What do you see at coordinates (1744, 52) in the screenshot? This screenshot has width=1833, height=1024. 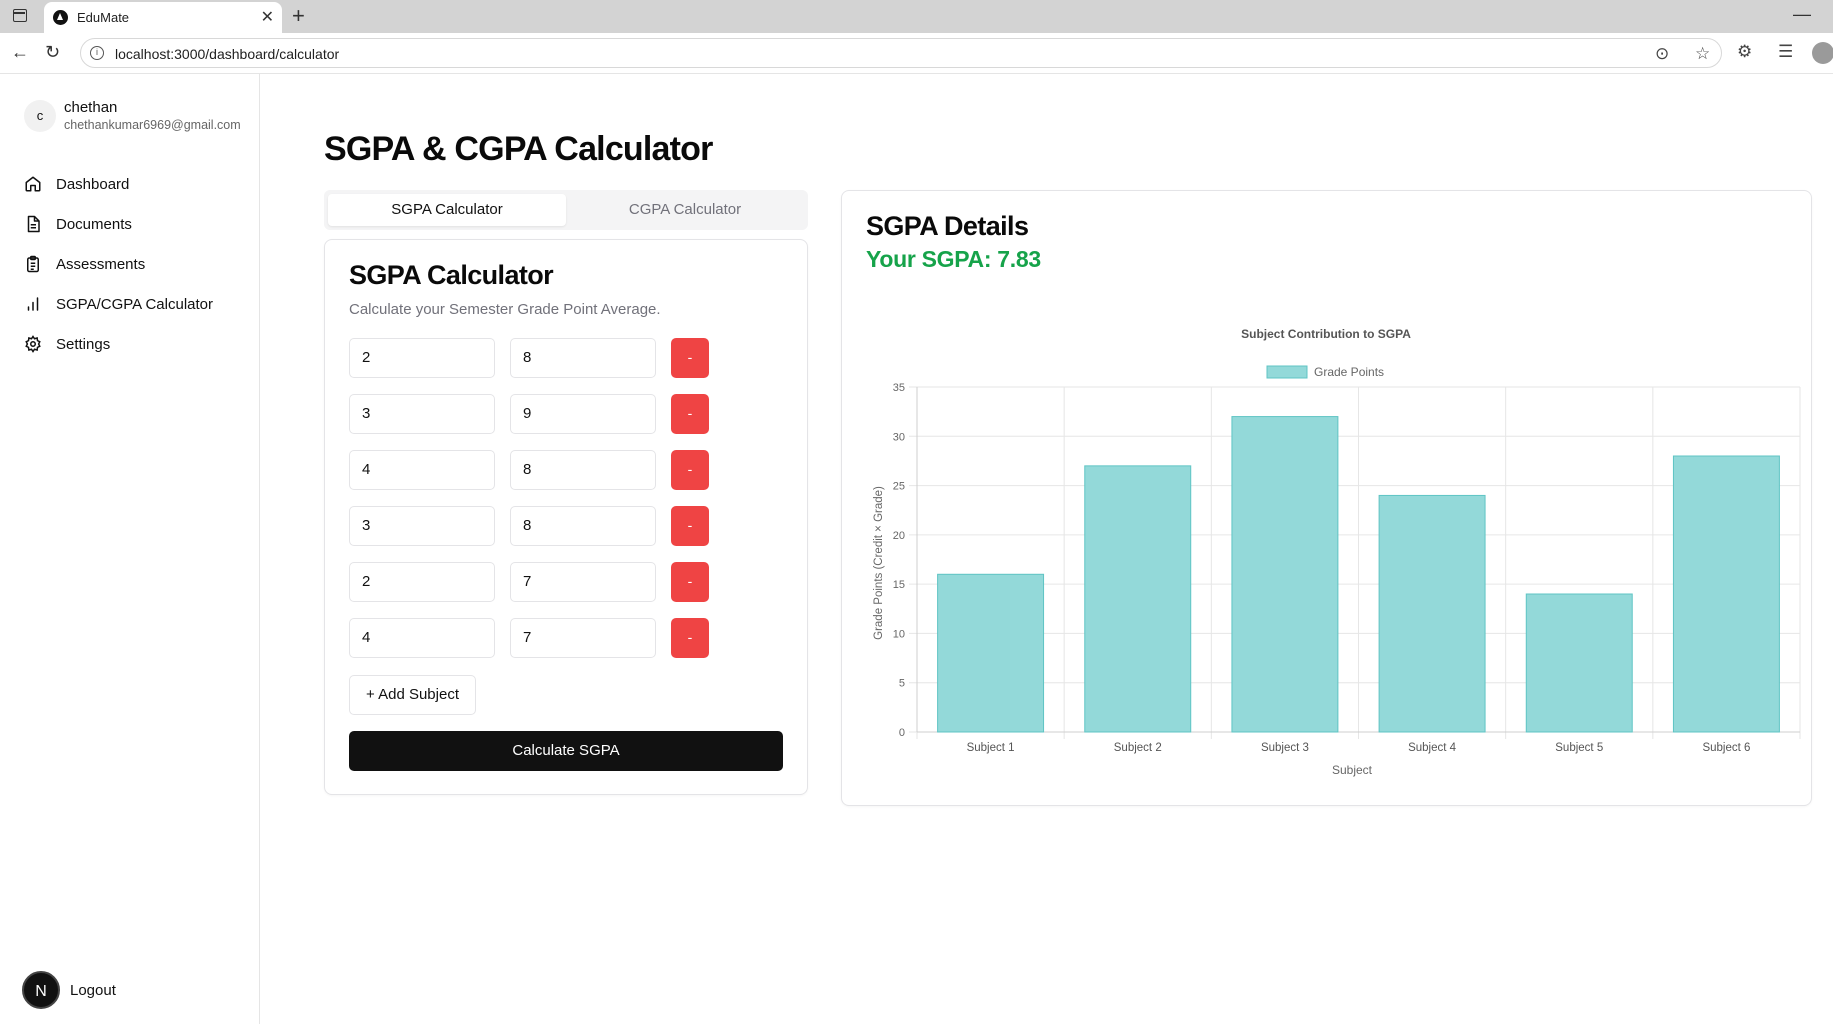 I see `extensions-icon: ⚙` at bounding box center [1744, 52].